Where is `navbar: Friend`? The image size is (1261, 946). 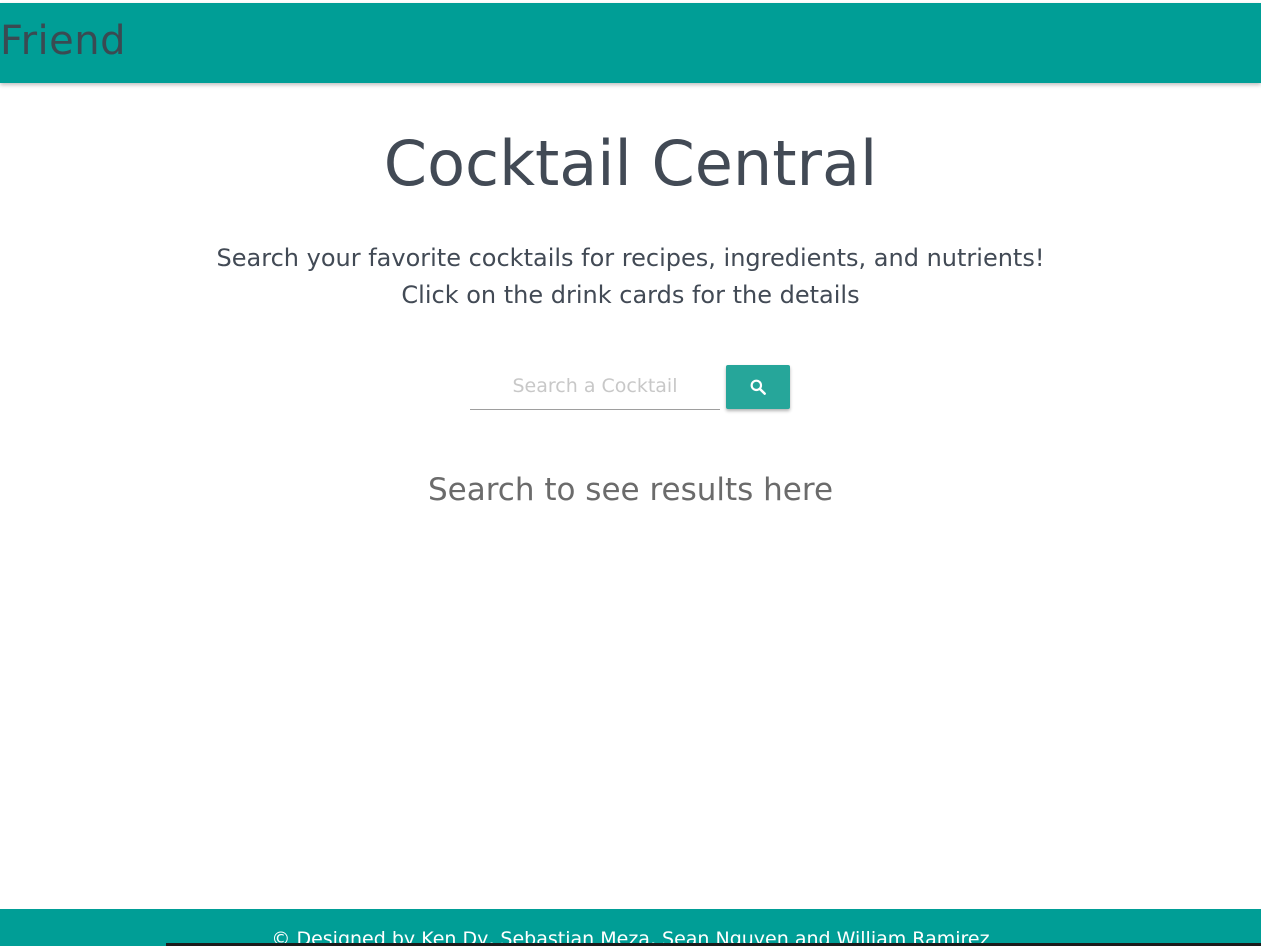 navbar: Friend is located at coordinates (630, 43).